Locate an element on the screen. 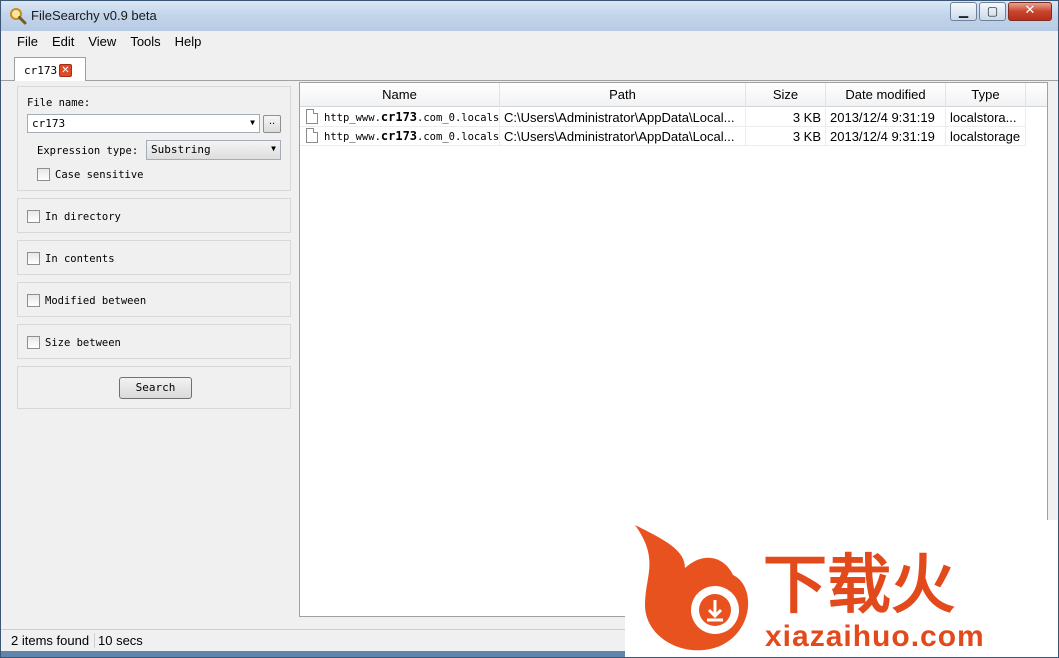  in-directory-group: In directory is located at coordinates (154, 215).